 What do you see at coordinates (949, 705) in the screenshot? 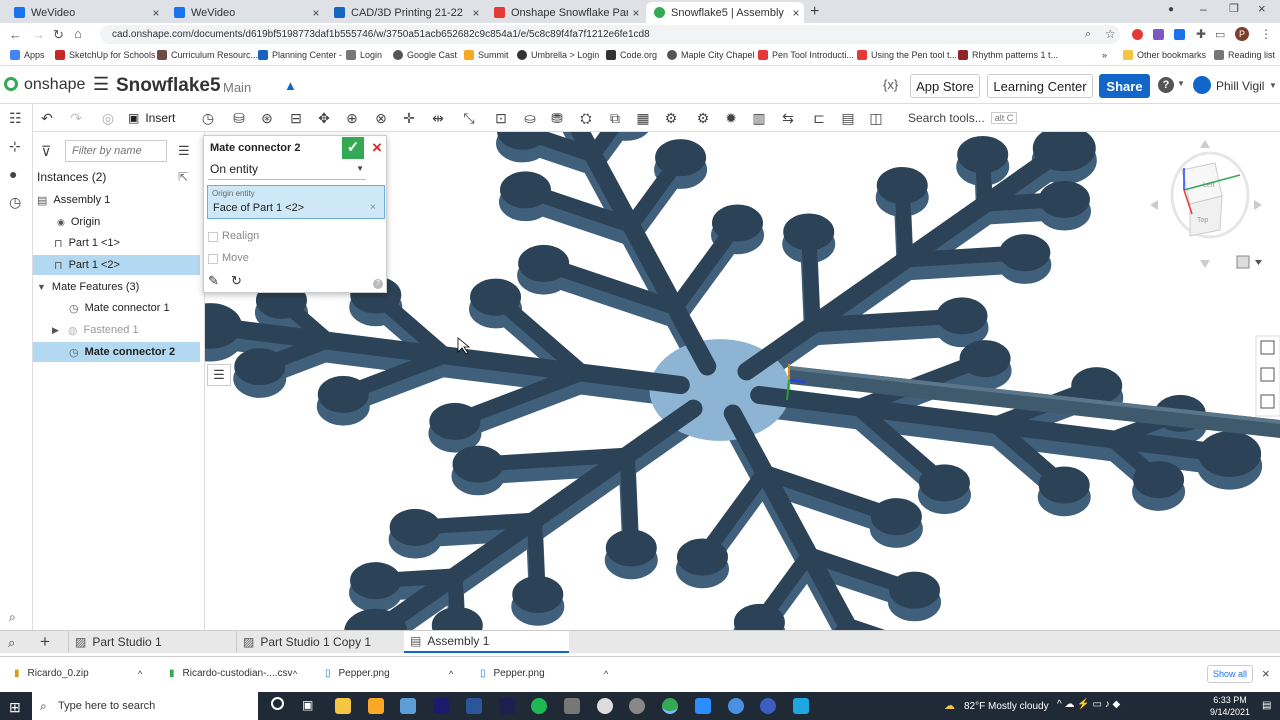
I see `weather-icon: ☁` at bounding box center [949, 705].